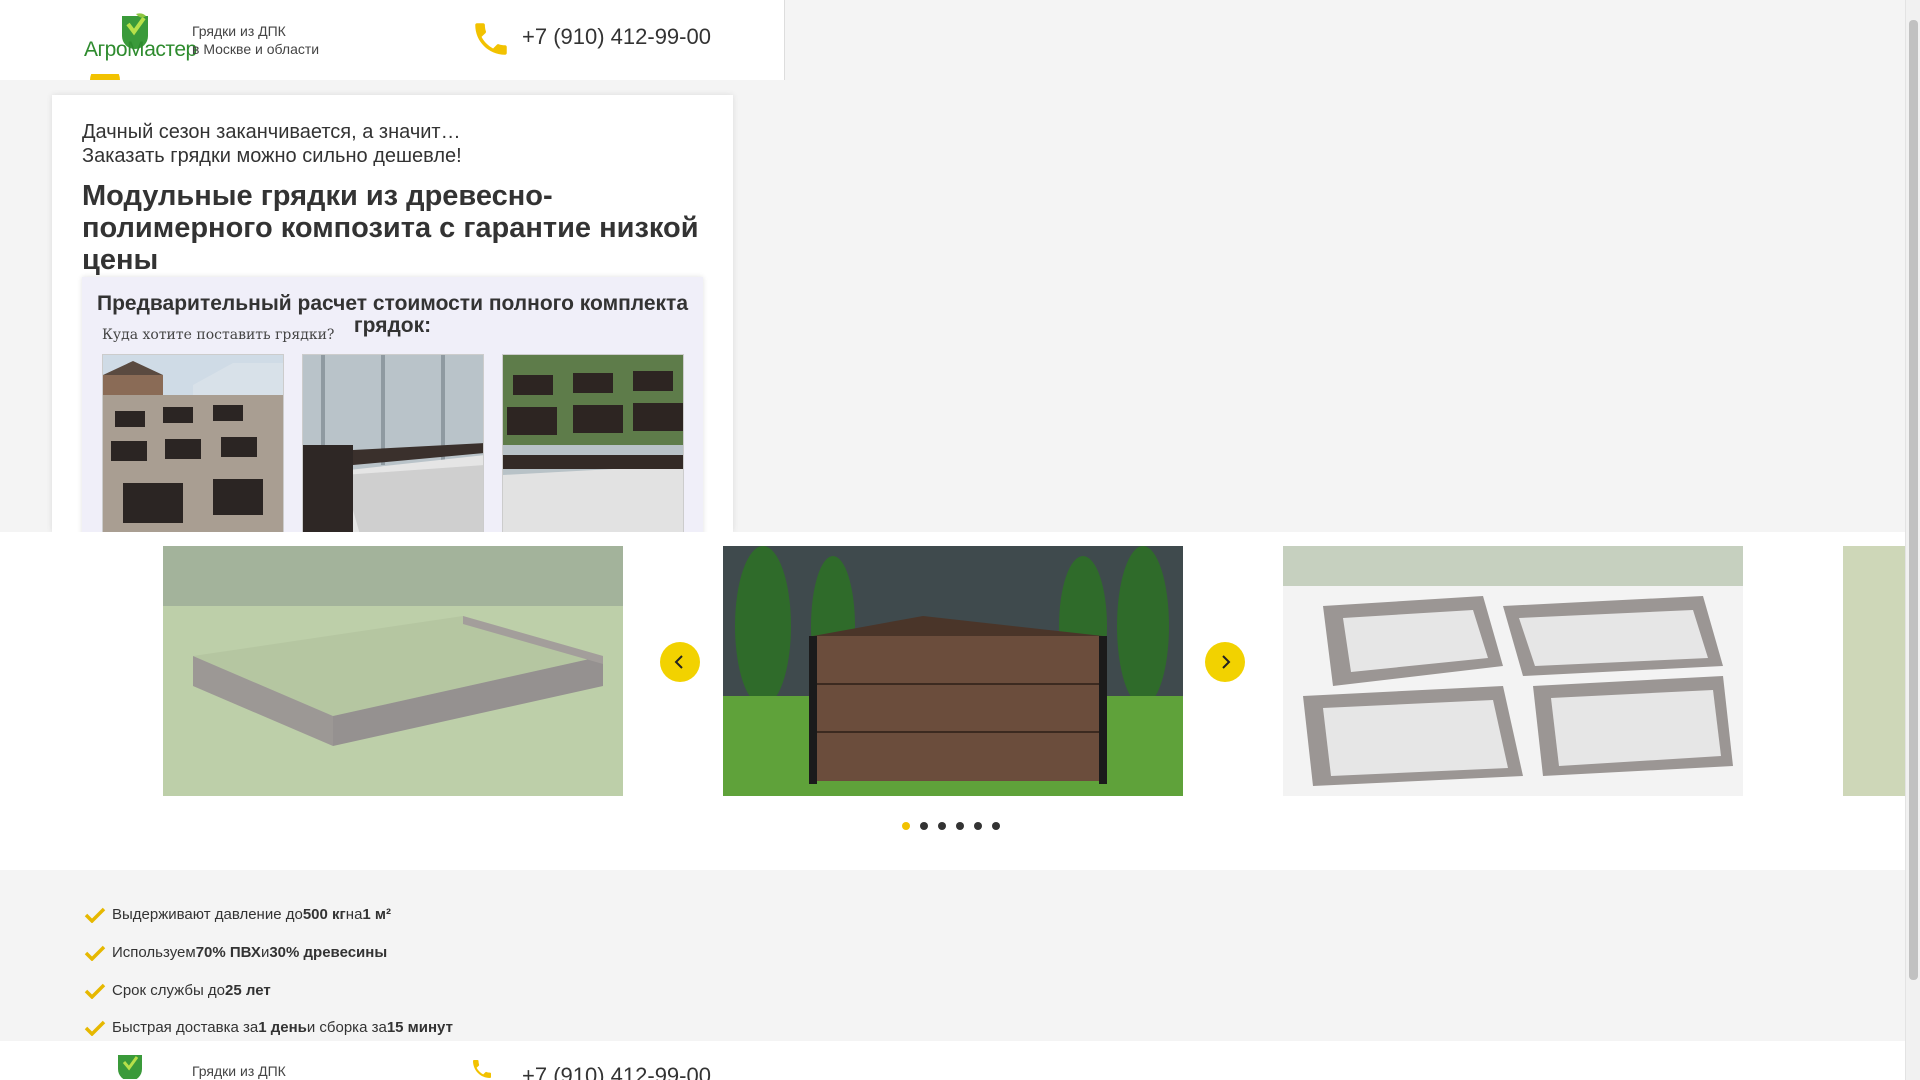 This screenshot has height=1080, width=1920. Describe the element at coordinates (419, 1027) in the screenshot. I see `feature-text: 15 минут` at that location.